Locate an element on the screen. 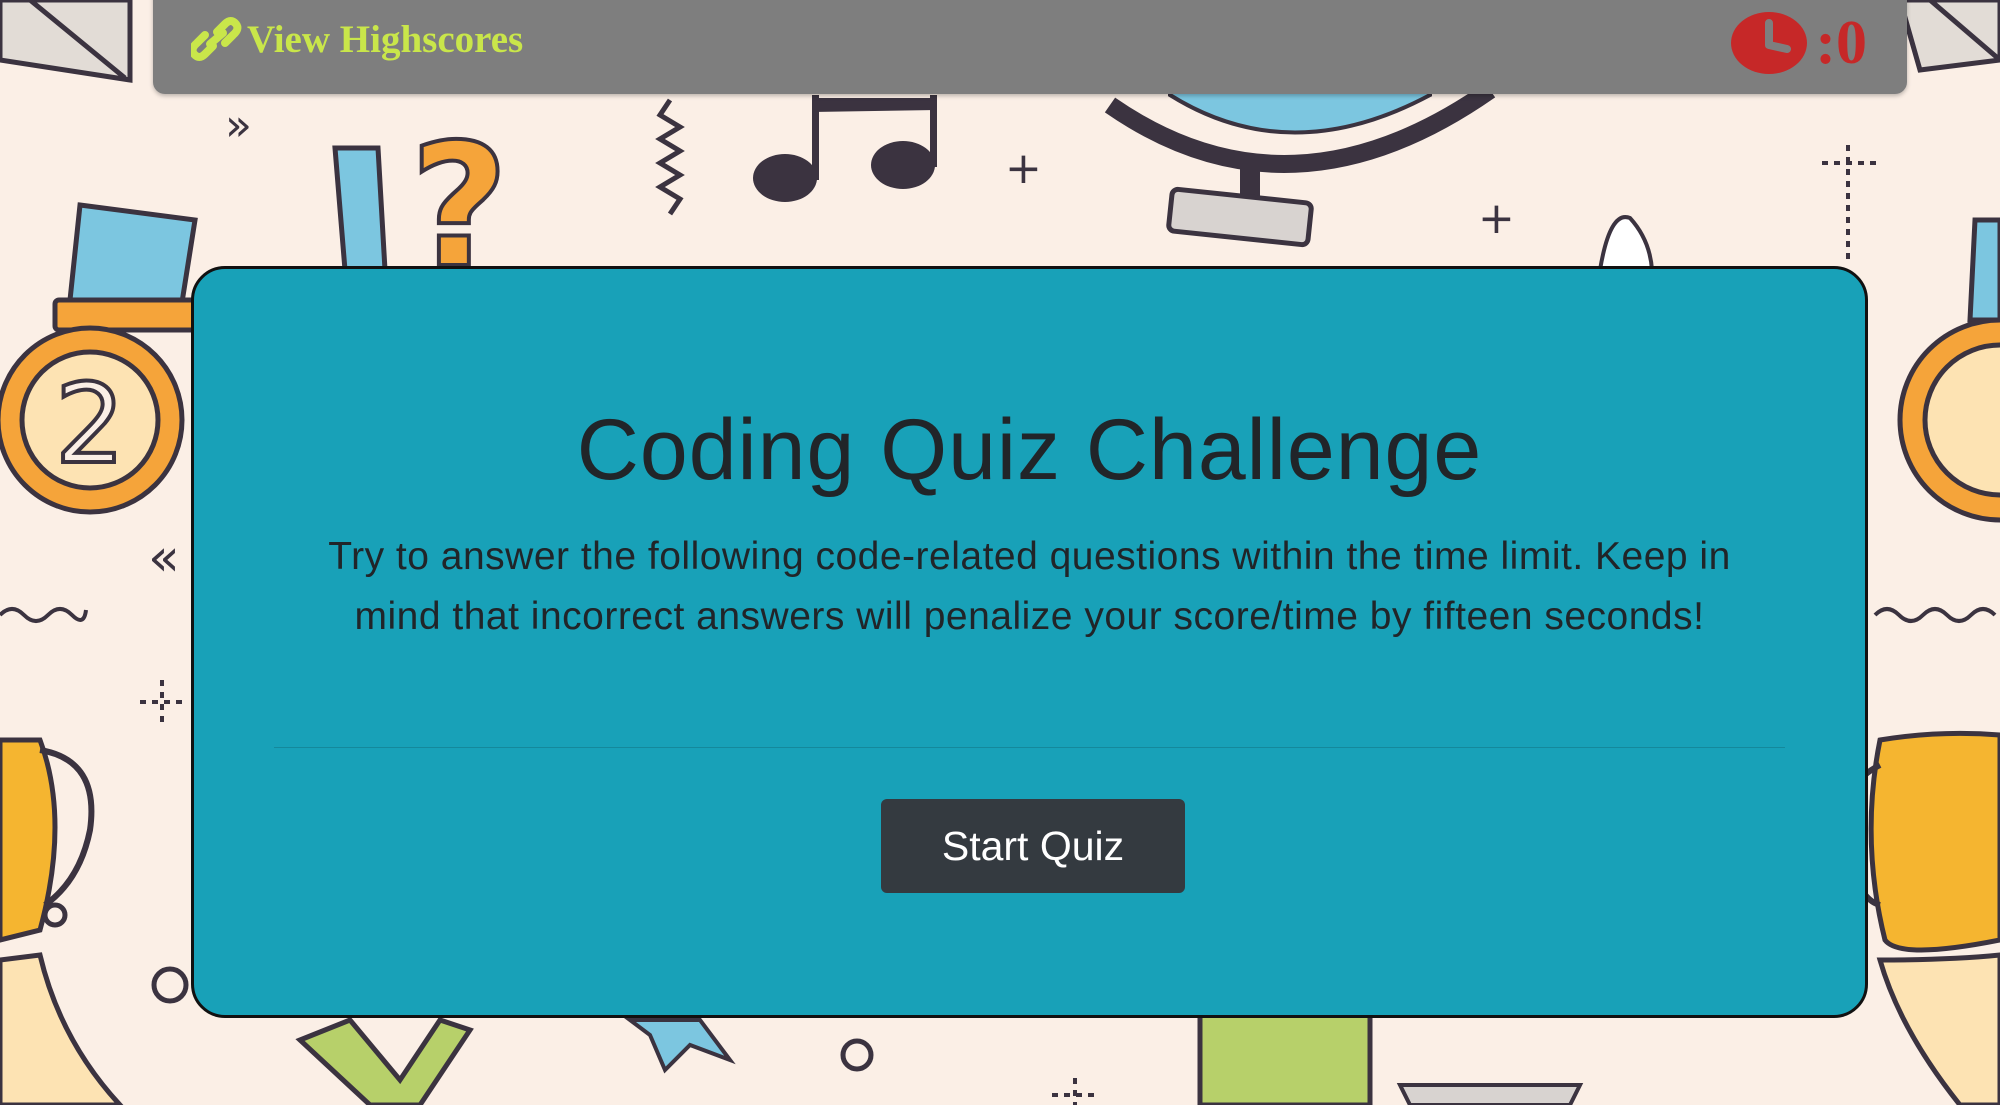 The width and height of the screenshot is (2000, 1105). timer-value: :0 is located at coordinates (1841, 42).